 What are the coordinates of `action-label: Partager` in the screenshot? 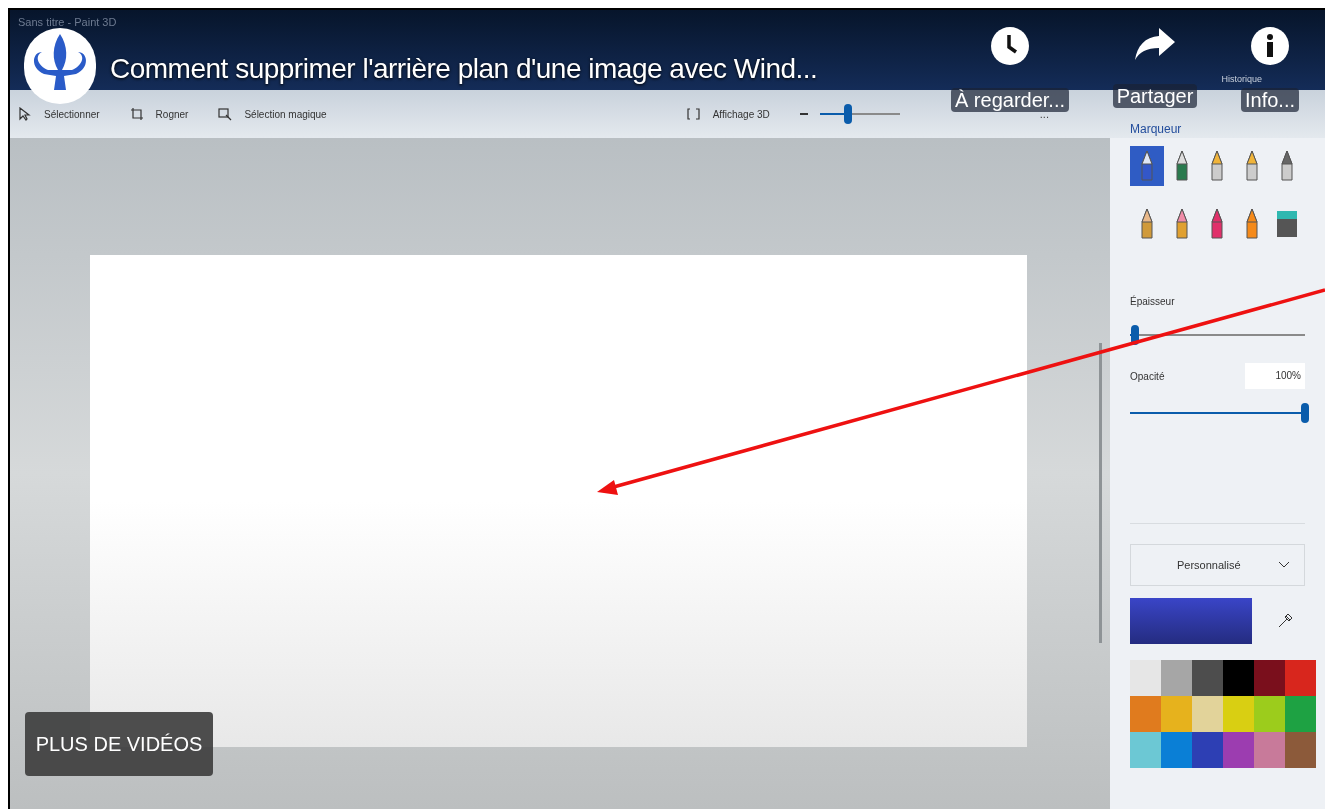 It's located at (1155, 96).